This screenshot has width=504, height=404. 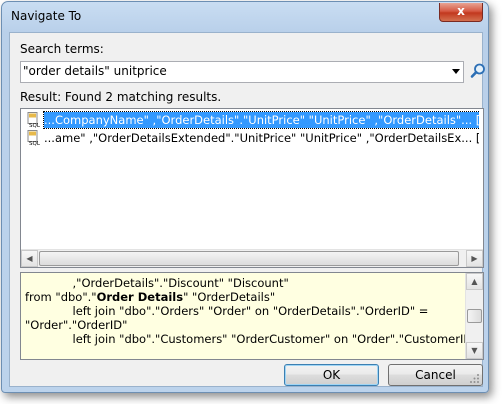 I want to click on search-combobox, so click(x=242, y=72).